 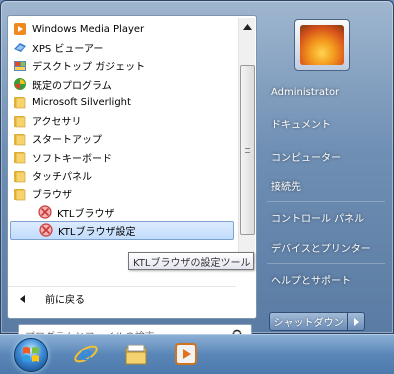 I want to click on taskbar-explorer-button, so click(x=136, y=354).